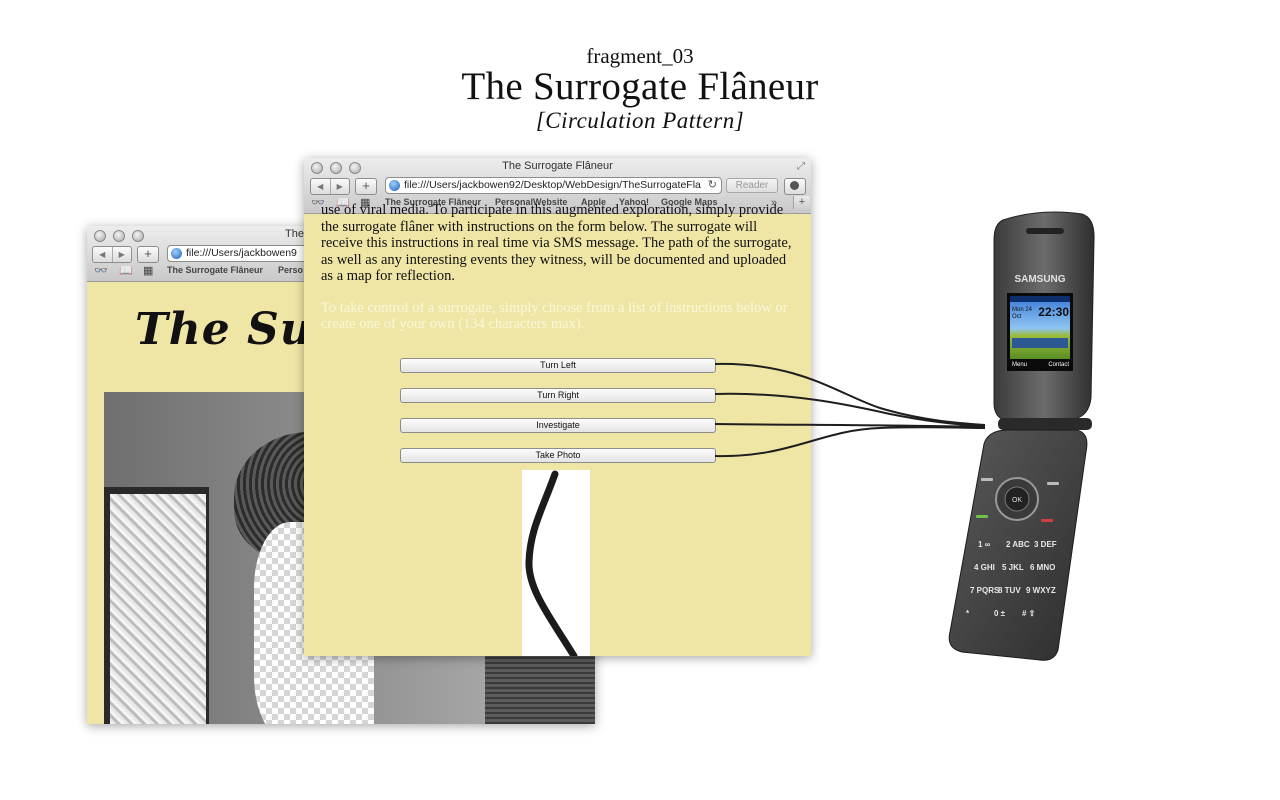 Image resolution: width=1280 pixels, height=800 pixels. I want to click on phone-softkey-left: Menu, so click(1019, 365).